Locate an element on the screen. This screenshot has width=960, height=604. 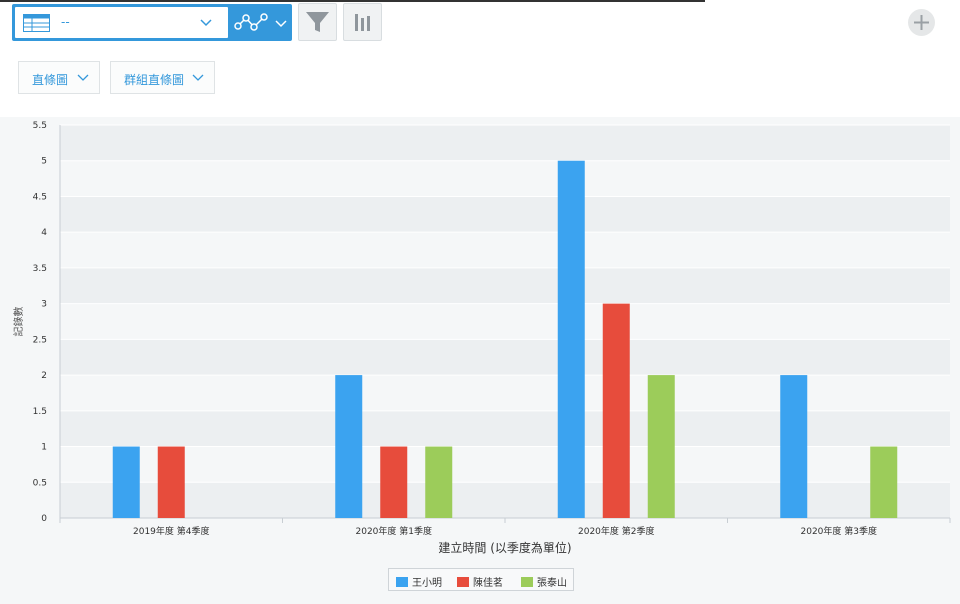
y-tick-label: 2 is located at coordinates (44, 376).